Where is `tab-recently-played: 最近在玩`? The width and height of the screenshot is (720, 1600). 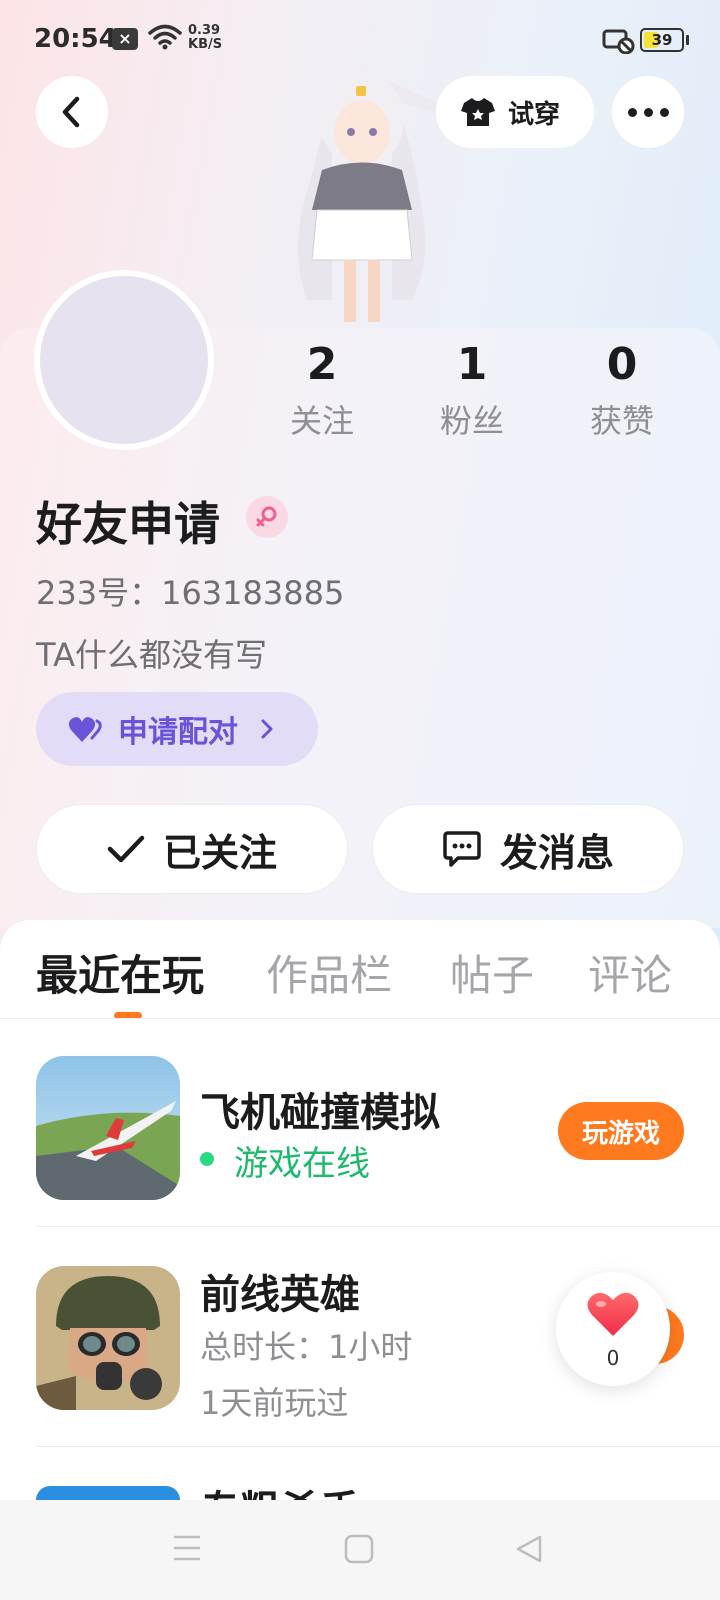 tab-recently-played: 最近在玩 is located at coordinates (120, 972).